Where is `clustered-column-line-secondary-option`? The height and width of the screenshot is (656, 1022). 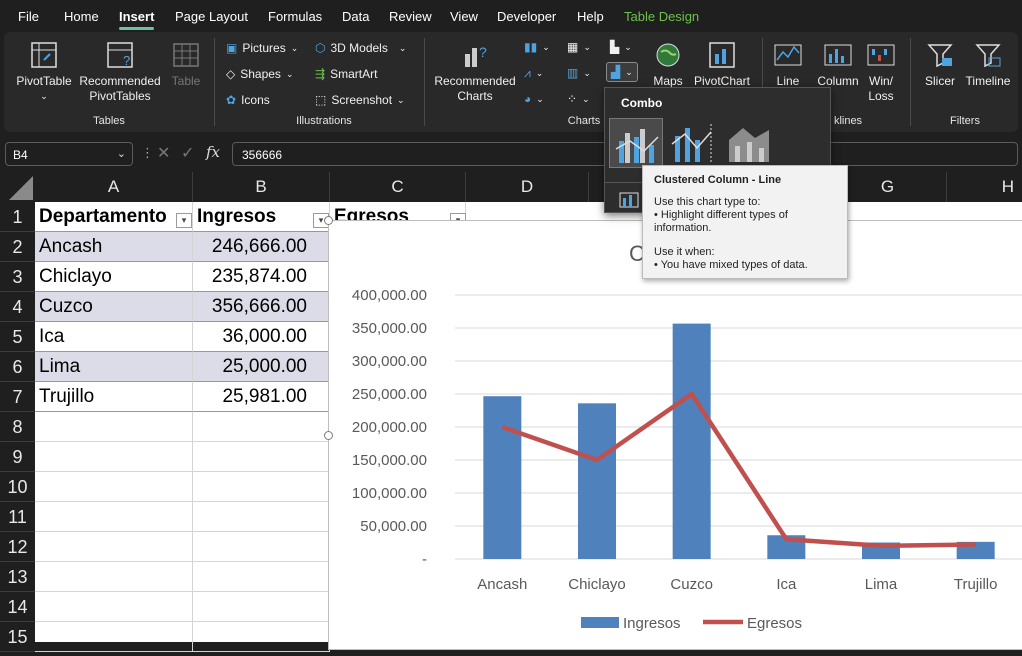 clustered-column-line-secondary-option is located at coordinates (694, 143).